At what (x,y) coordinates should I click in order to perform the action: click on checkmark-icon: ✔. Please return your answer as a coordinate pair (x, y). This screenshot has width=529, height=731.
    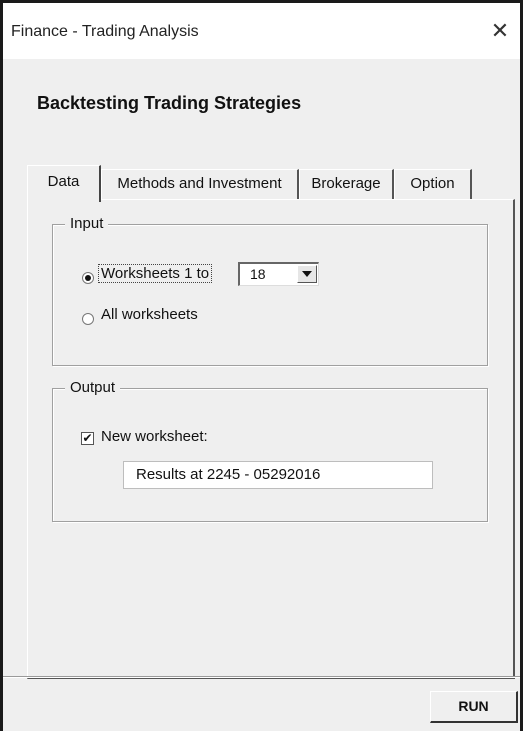
    Looking at the image, I should click on (87, 438).